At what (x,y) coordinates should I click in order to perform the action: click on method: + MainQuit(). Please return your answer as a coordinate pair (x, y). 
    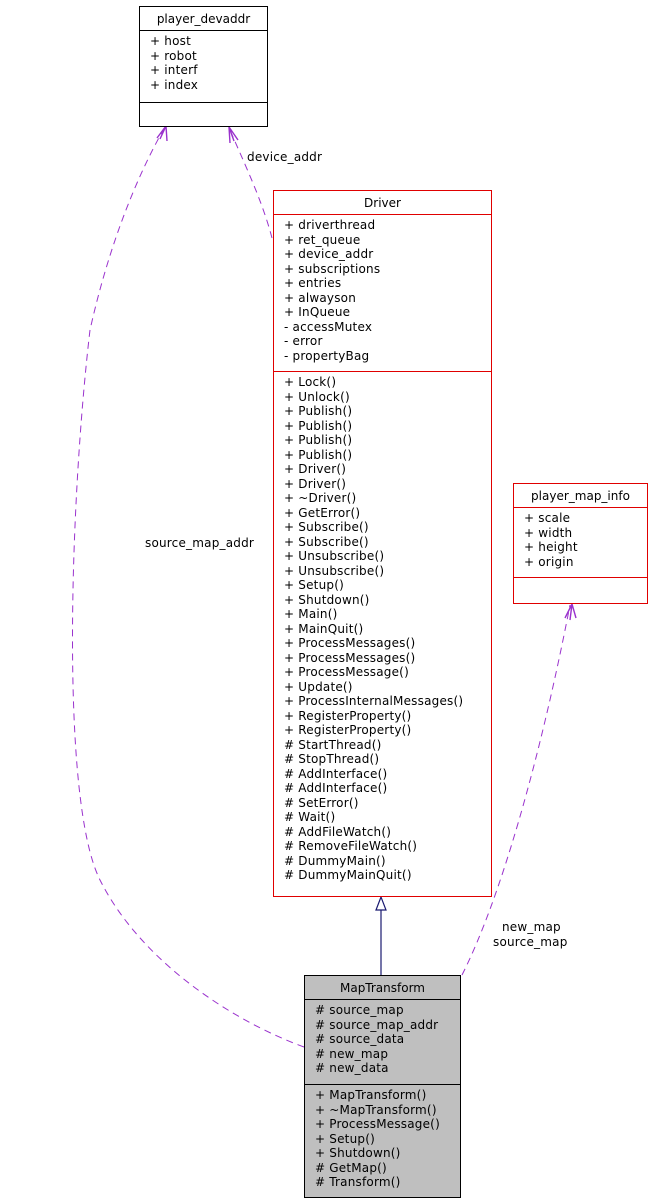
    Looking at the image, I should click on (324, 628).